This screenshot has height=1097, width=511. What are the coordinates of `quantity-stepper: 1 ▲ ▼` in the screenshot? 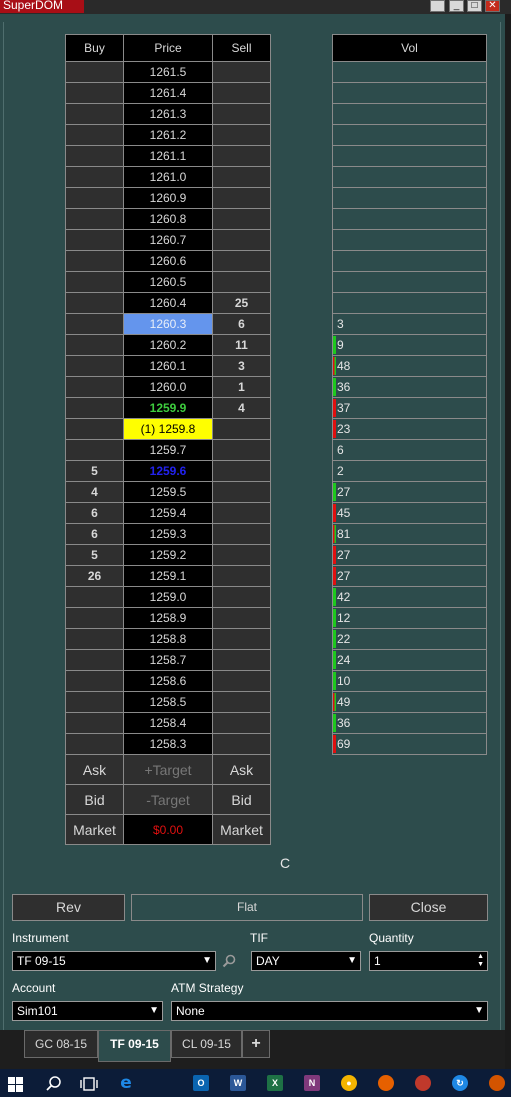 It's located at (428, 961).